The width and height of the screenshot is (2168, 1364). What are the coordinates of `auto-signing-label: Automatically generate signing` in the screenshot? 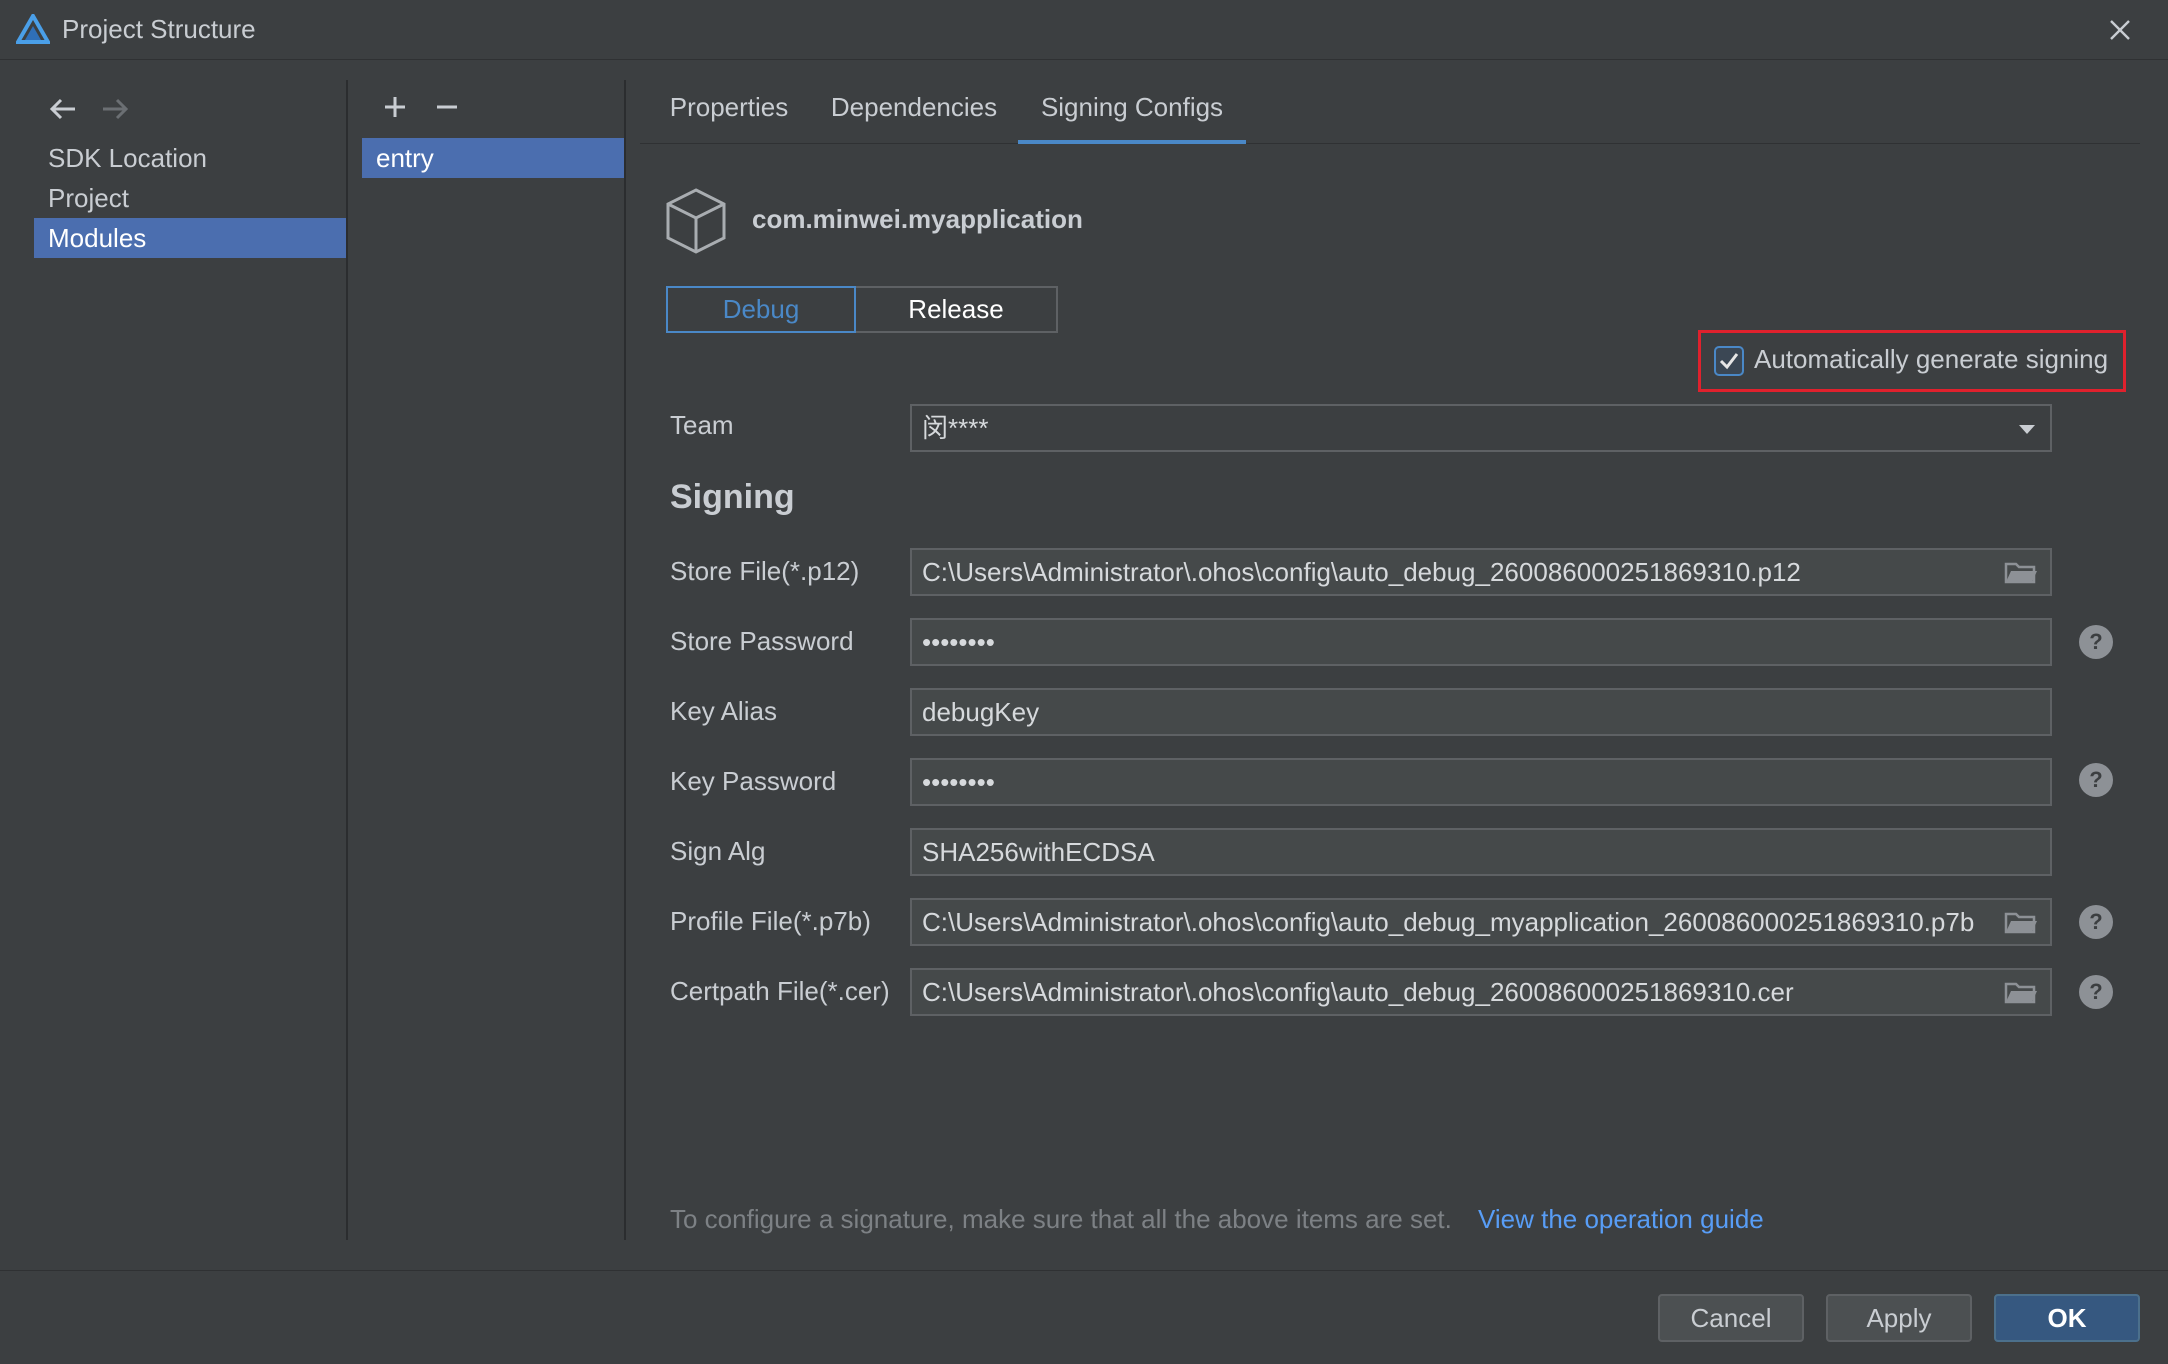 It's located at (1931, 359).